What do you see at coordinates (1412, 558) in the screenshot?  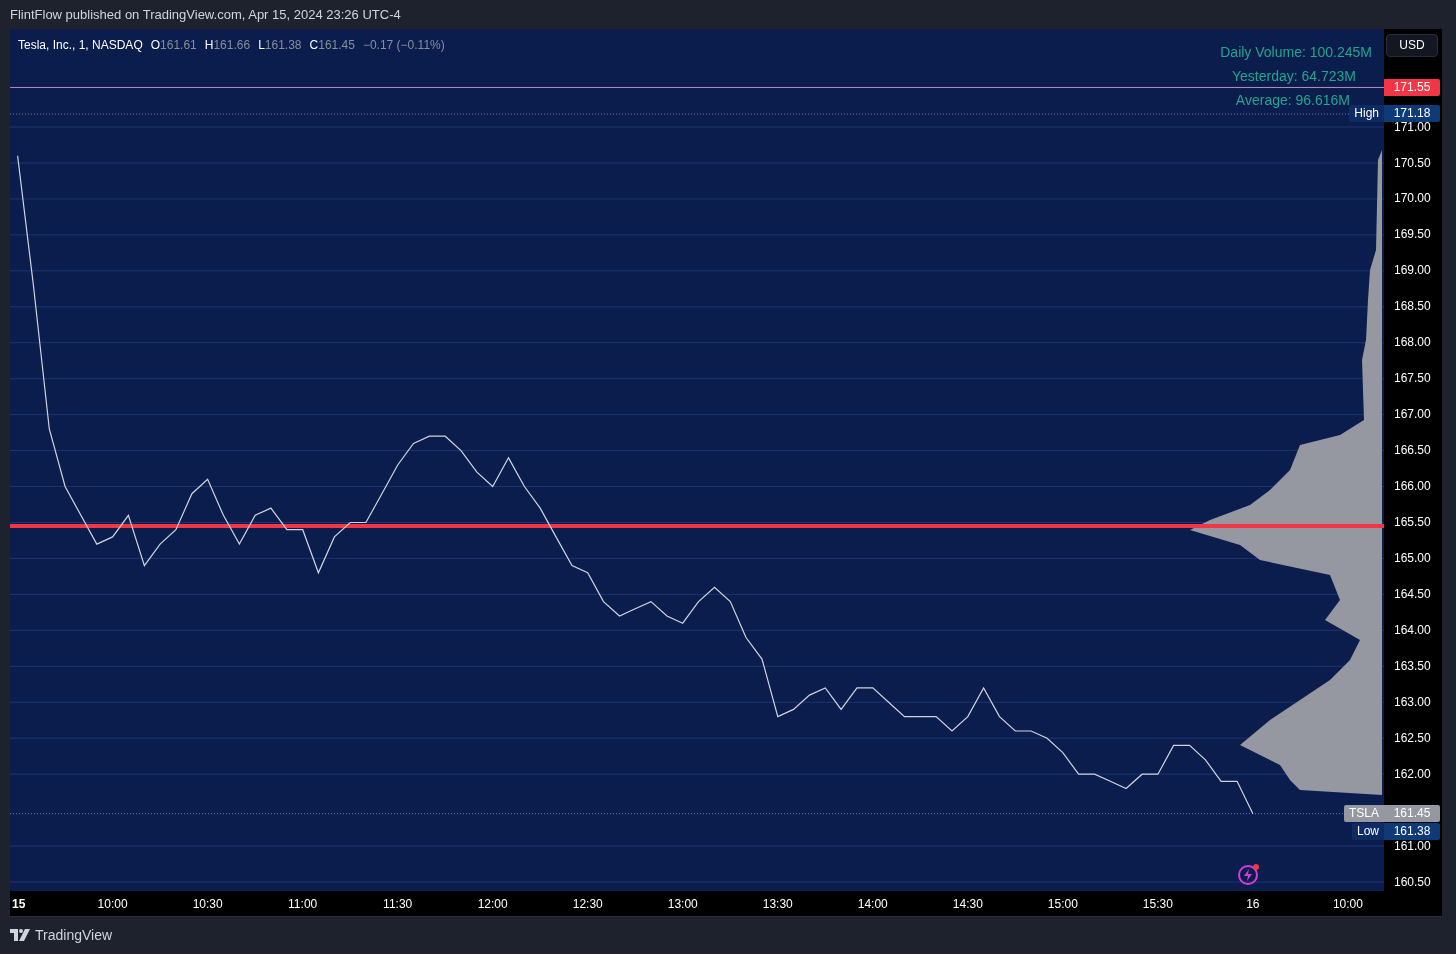 I see `price-axis-label: 165.00` at bounding box center [1412, 558].